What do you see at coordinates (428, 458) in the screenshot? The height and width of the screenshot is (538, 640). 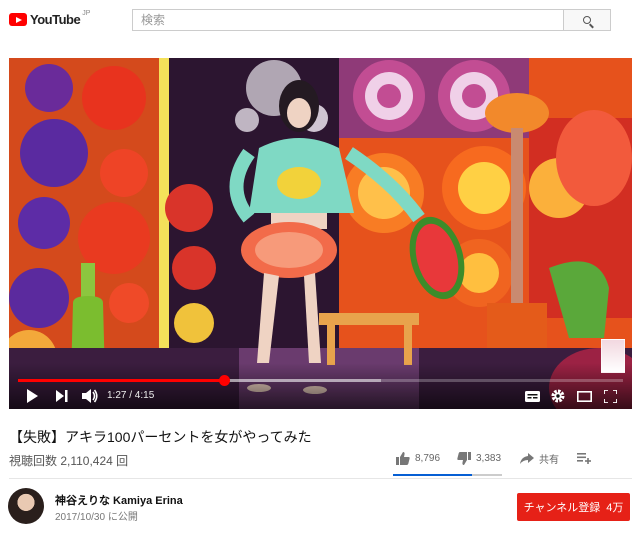 I see `like-count: 8,796` at bounding box center [428, 458].